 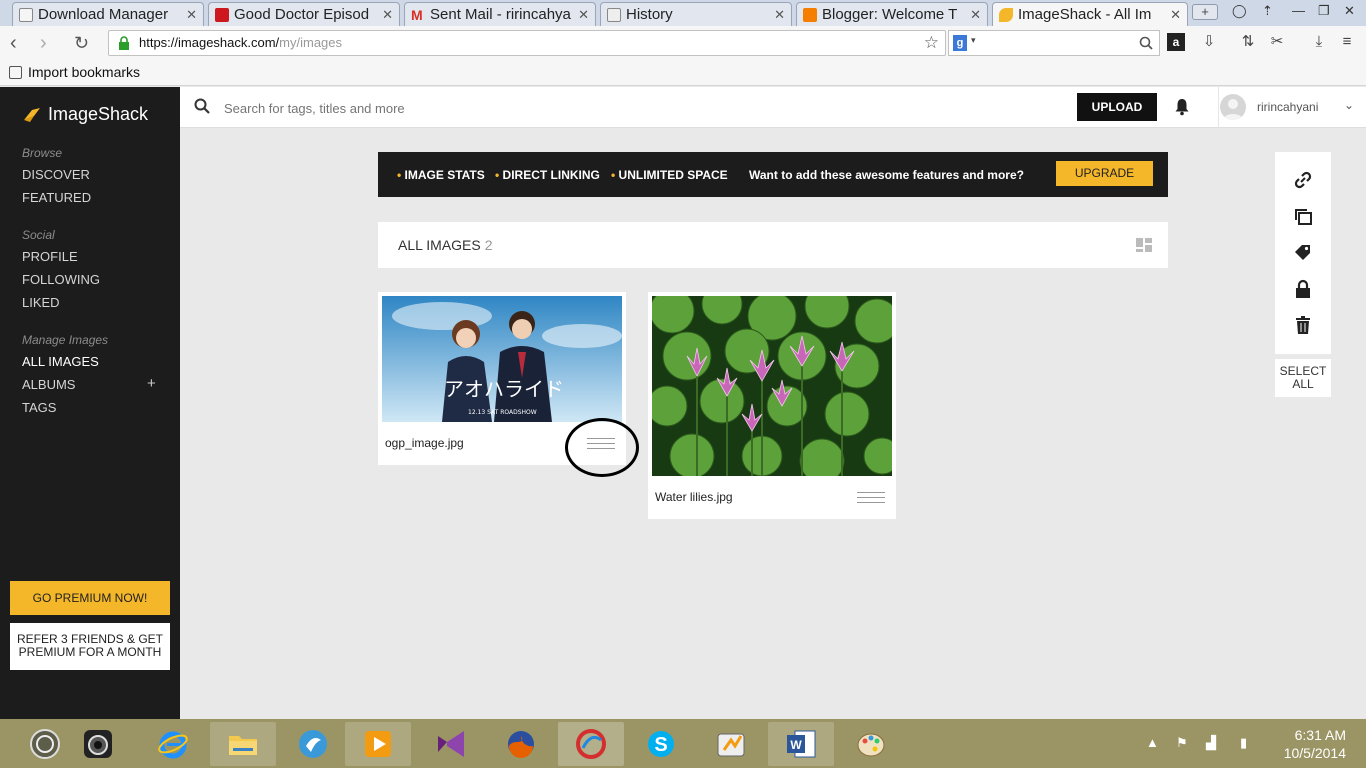 I want to click on avatar, so click(x=1233, y=107).